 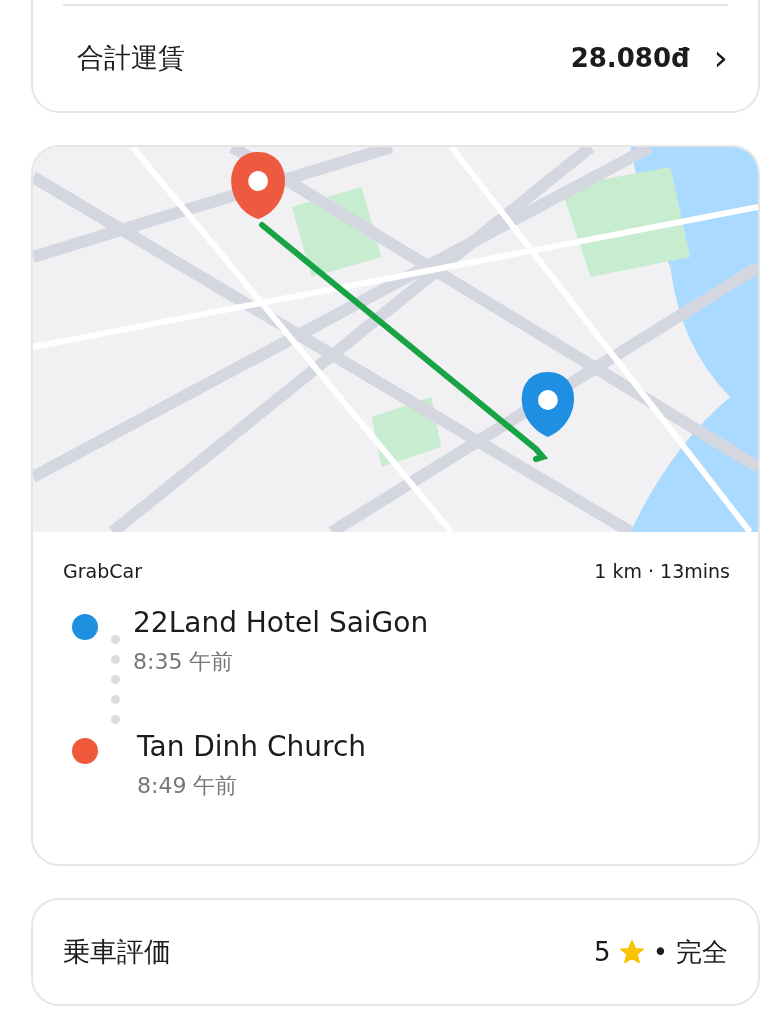 What do you see at coordinates (630, 58) in the screenshot?
I see `fare-amount: 28.080đ` at bounding box center [630, 58].